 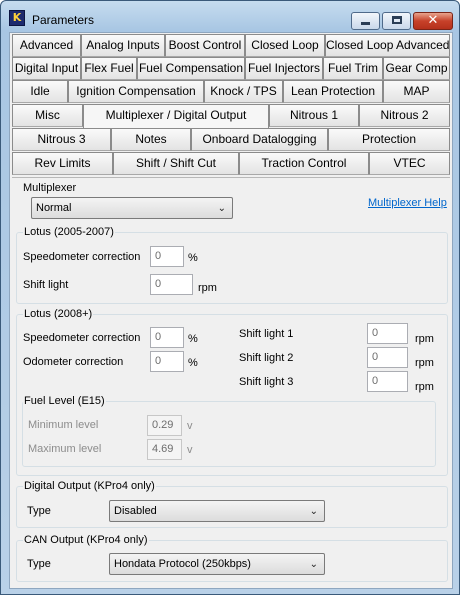 I want to click on shift-light-3-input: 0, so click(x=387, y=381).